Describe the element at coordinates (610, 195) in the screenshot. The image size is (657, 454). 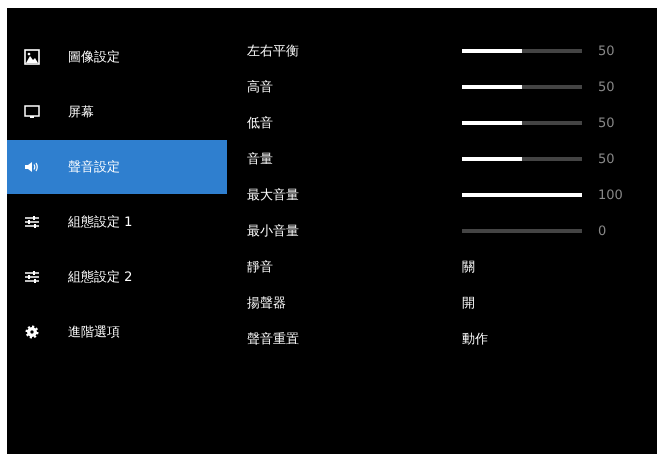
I see `slider-value: 100` at that location.